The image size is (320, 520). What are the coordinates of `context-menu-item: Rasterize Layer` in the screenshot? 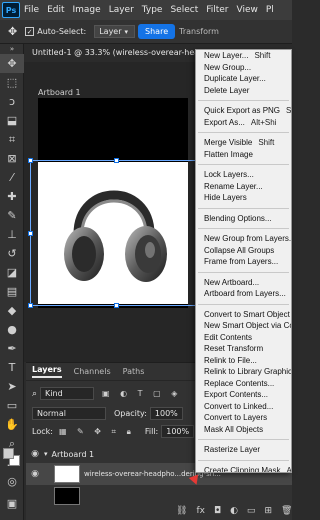 It's located at (243, 450).